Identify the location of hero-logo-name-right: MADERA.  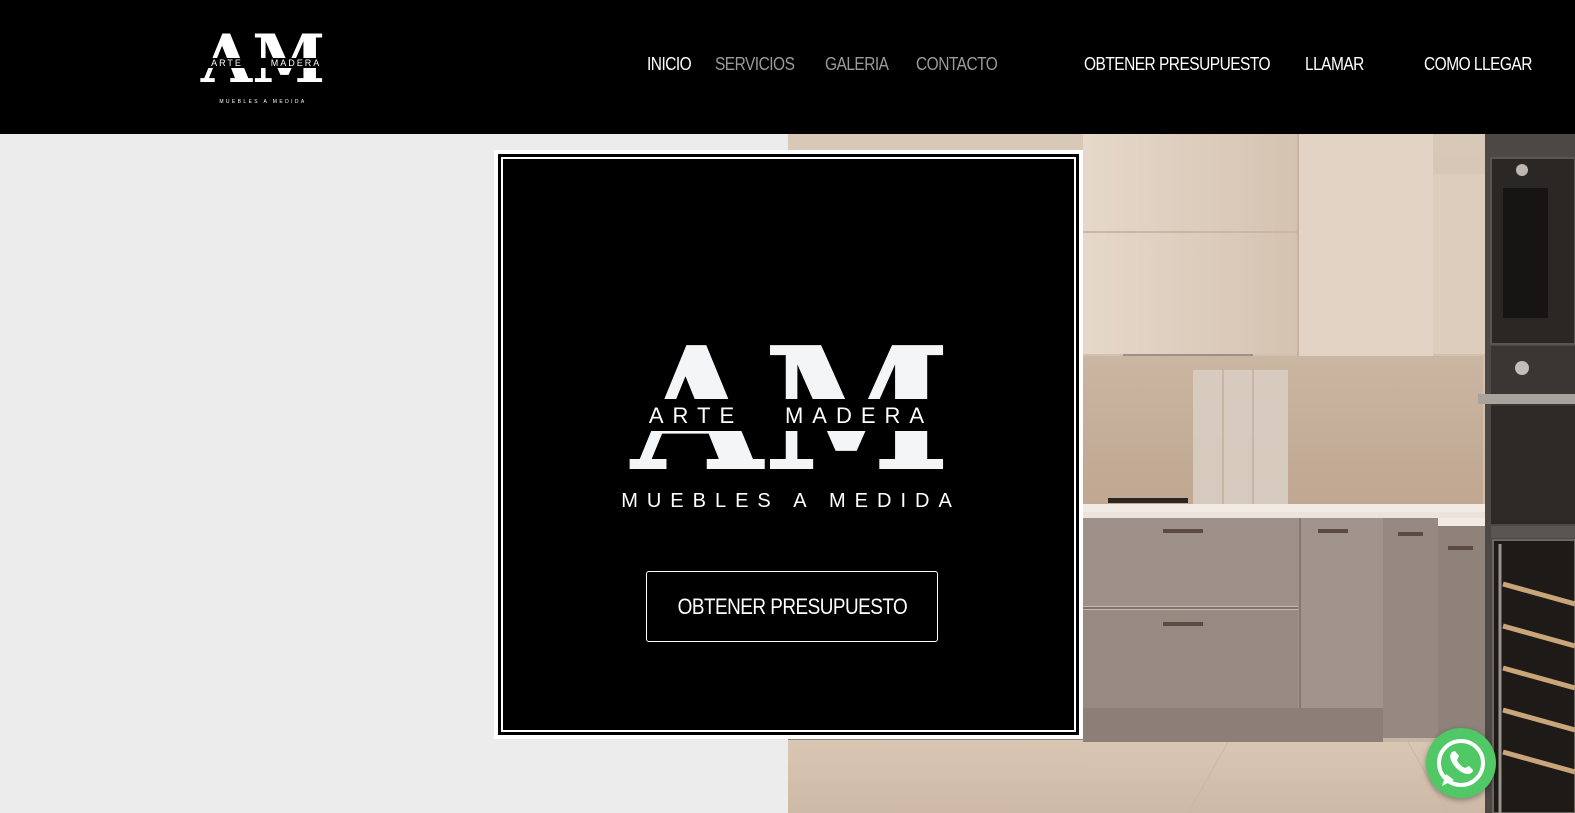
(859, 415).